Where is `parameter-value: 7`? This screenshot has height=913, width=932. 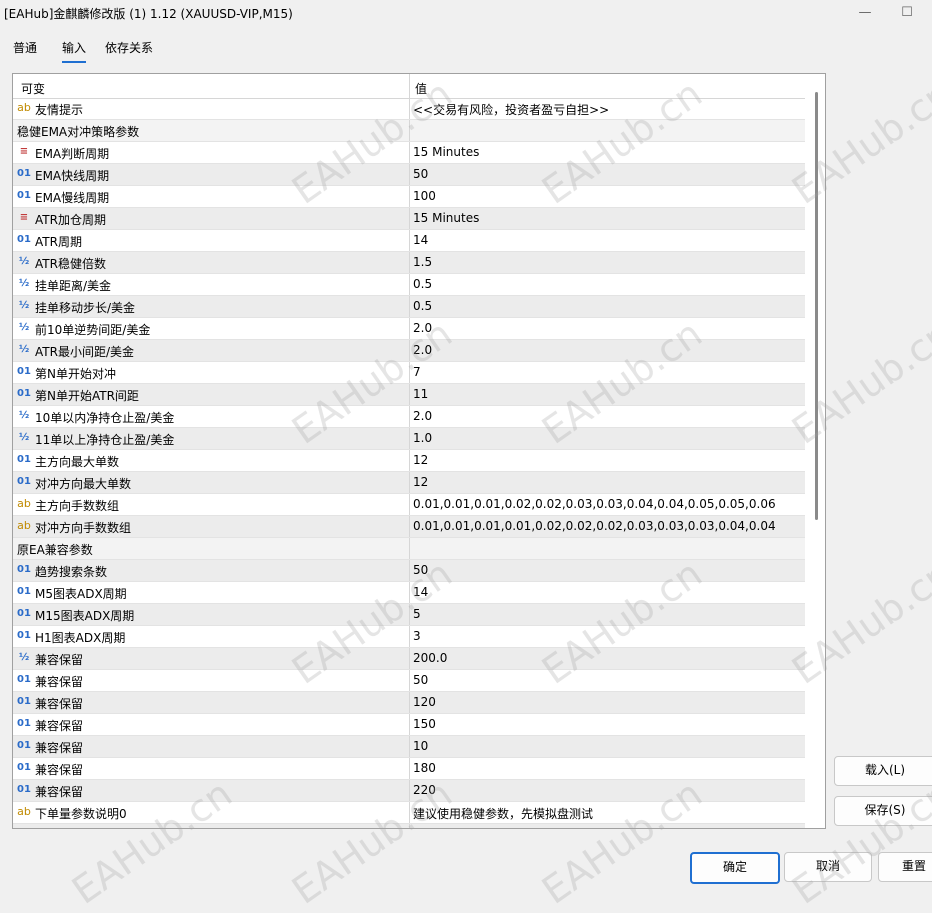 parameter-value: 7 is located at coordinates (417, 372).